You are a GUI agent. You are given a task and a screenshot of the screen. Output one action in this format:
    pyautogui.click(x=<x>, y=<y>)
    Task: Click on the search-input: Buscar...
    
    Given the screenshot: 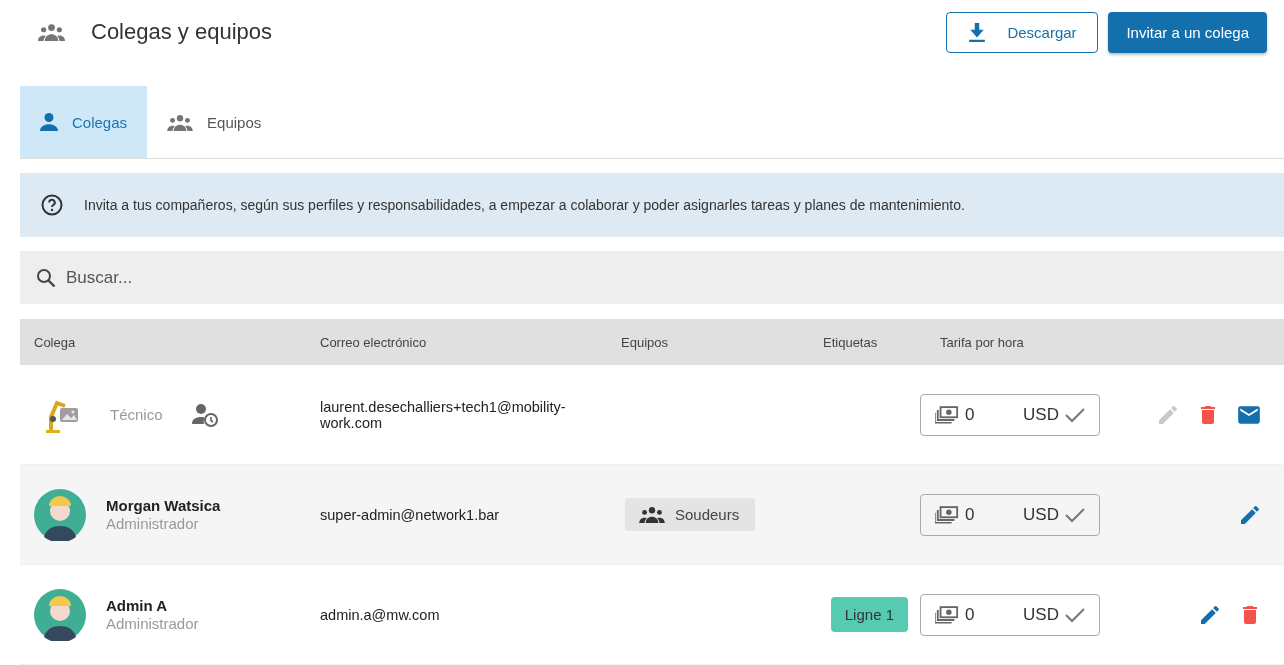 What is the action you would take?
    pyautogui.click(x=674, y=277)
    